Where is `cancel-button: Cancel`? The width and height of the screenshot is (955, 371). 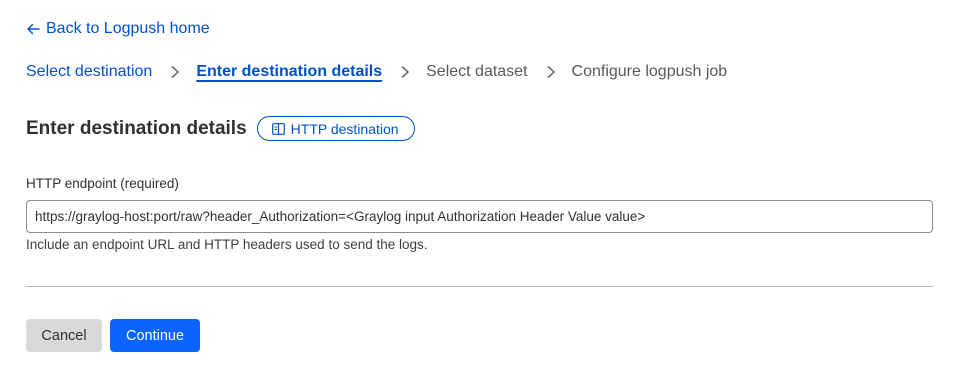 cancel-button: Cancel is located at coordinates (64, 335).